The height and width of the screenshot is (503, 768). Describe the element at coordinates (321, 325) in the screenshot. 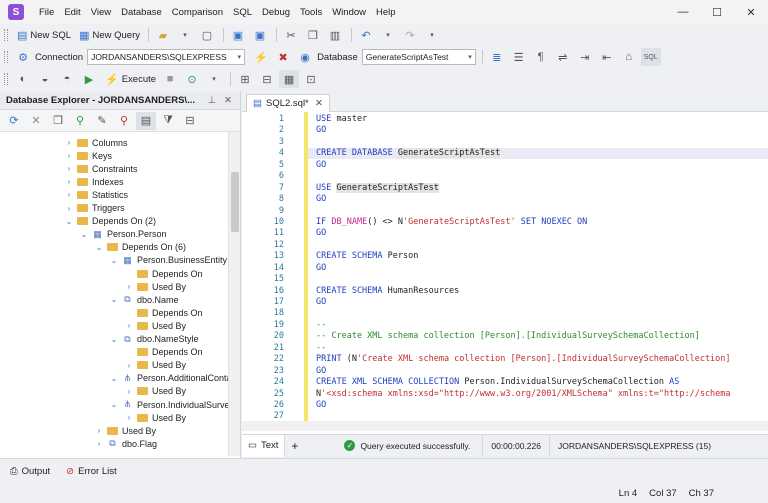

I see `code-line: --` at that location.